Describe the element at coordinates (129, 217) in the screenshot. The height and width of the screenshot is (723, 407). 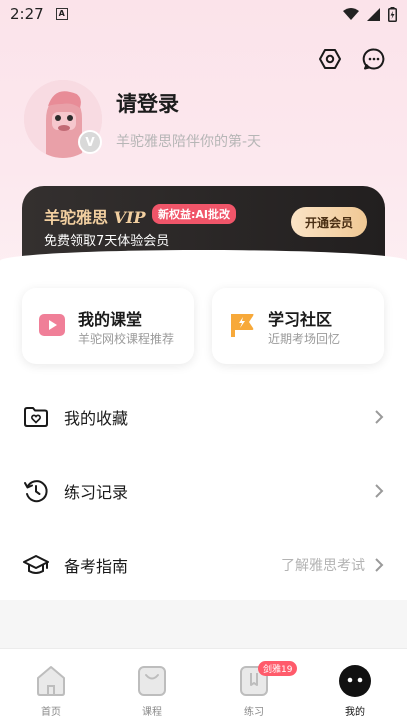
I see `vip-brand-suffix: VIP` at that location.